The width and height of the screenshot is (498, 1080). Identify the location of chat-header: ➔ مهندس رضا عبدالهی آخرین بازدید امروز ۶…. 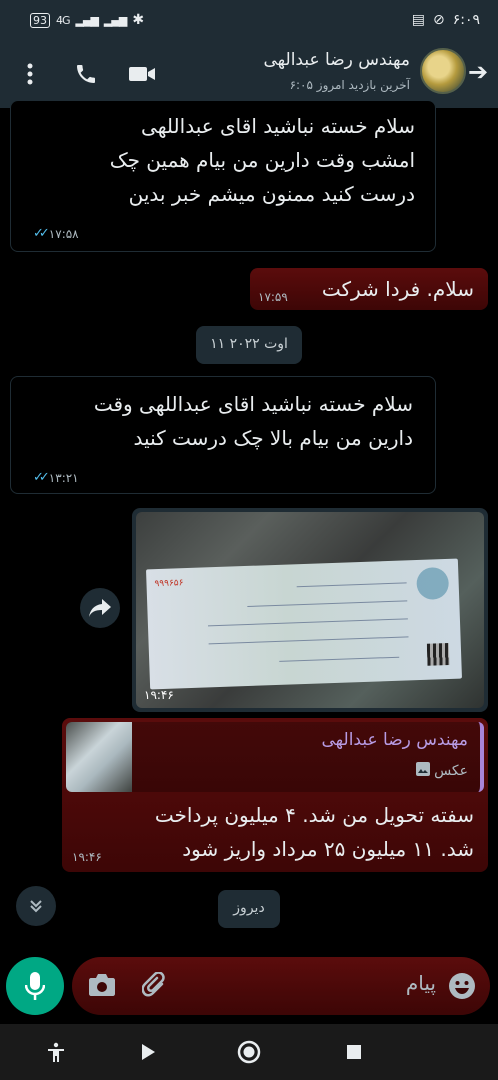
(249, 74).